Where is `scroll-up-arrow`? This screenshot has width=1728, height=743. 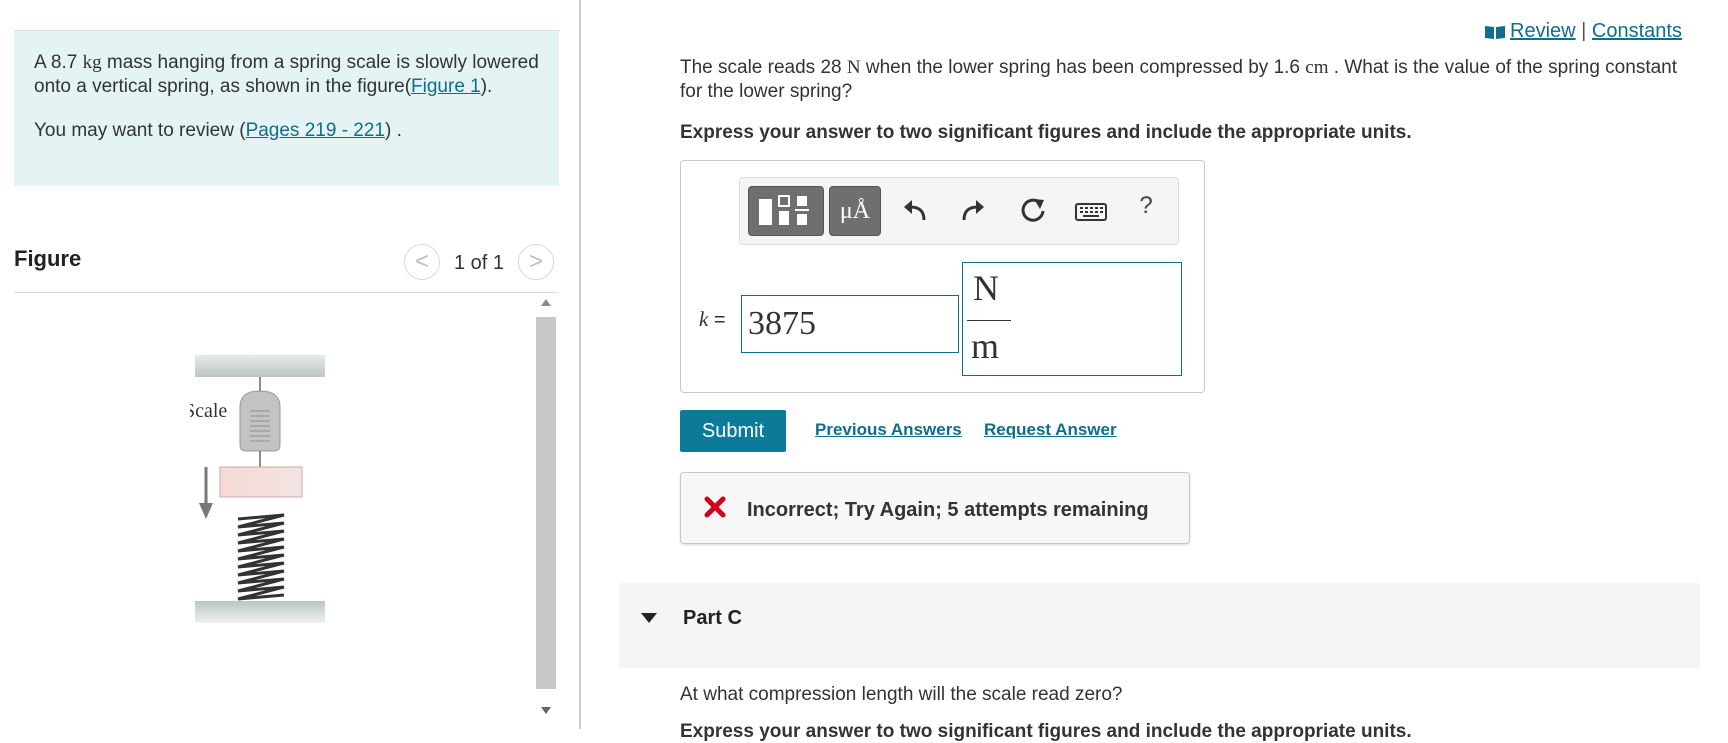 scroll-up-arrow is located at coordinates (546, 302).